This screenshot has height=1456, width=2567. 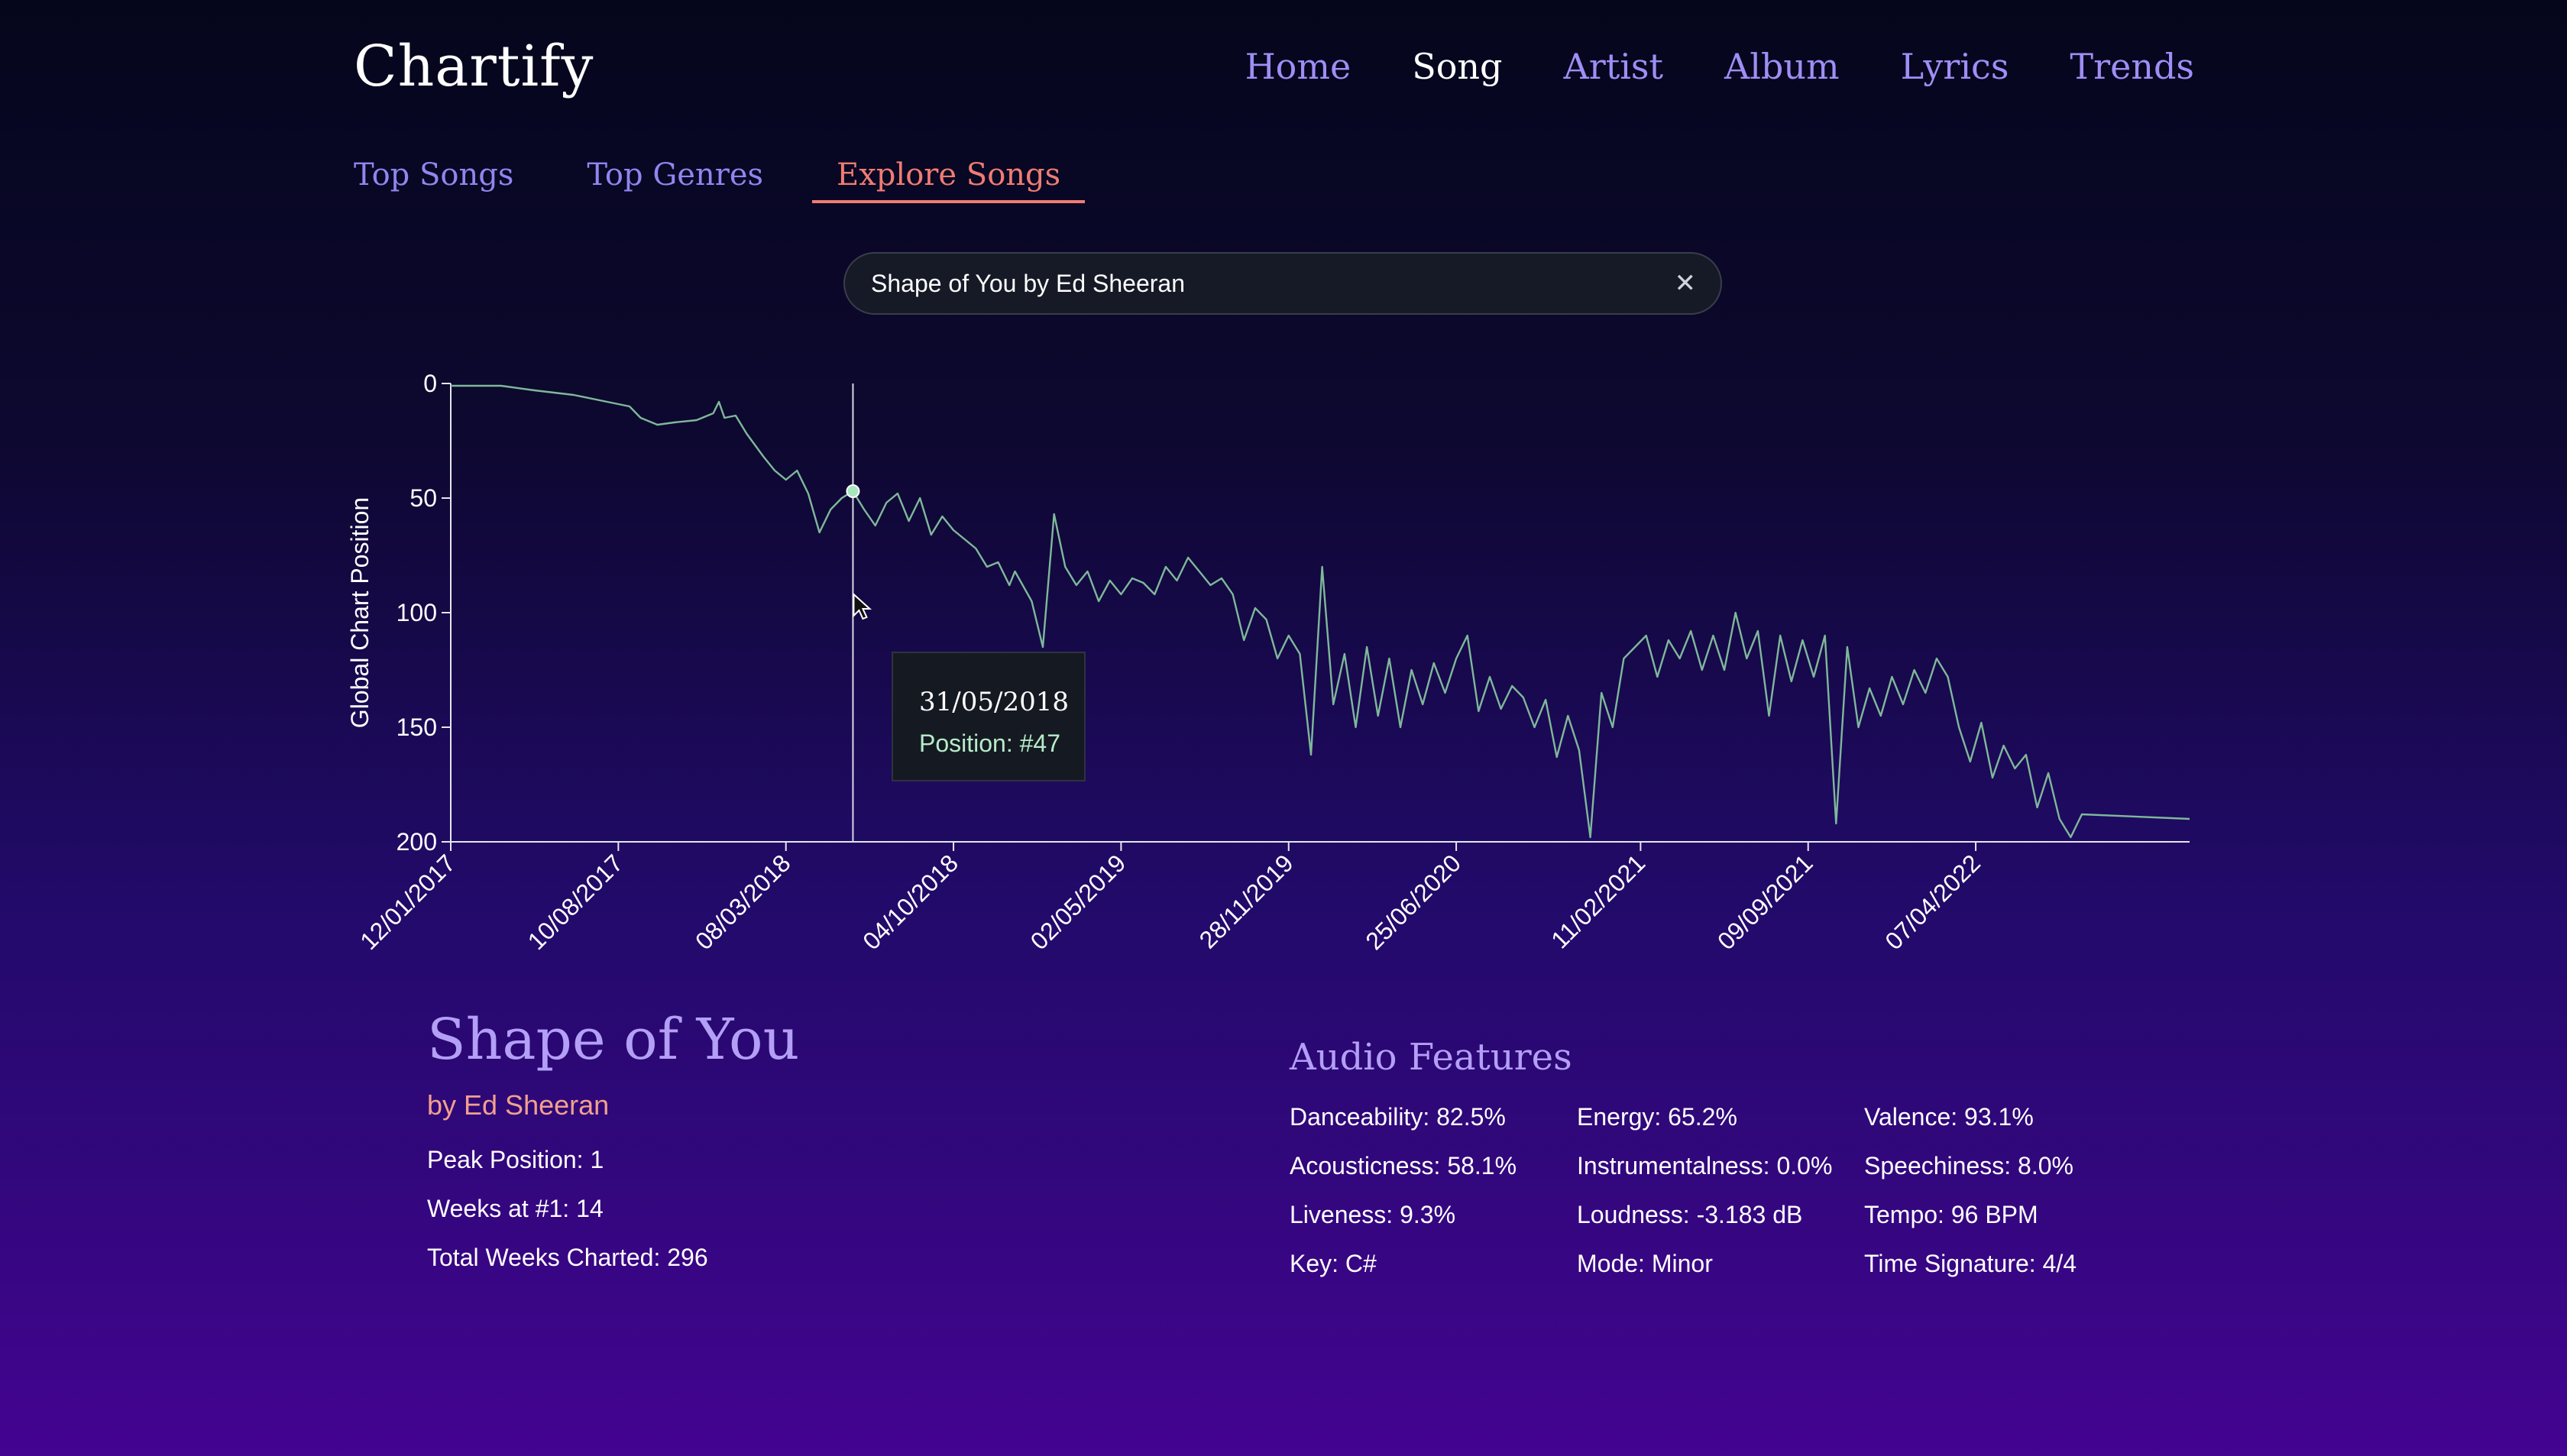 What do you see at coordinates (1968, 1165) in the screenshot?
I see `feature-speechiness: Speechiness: 8.0%` at bounding box center [1968, 1165].